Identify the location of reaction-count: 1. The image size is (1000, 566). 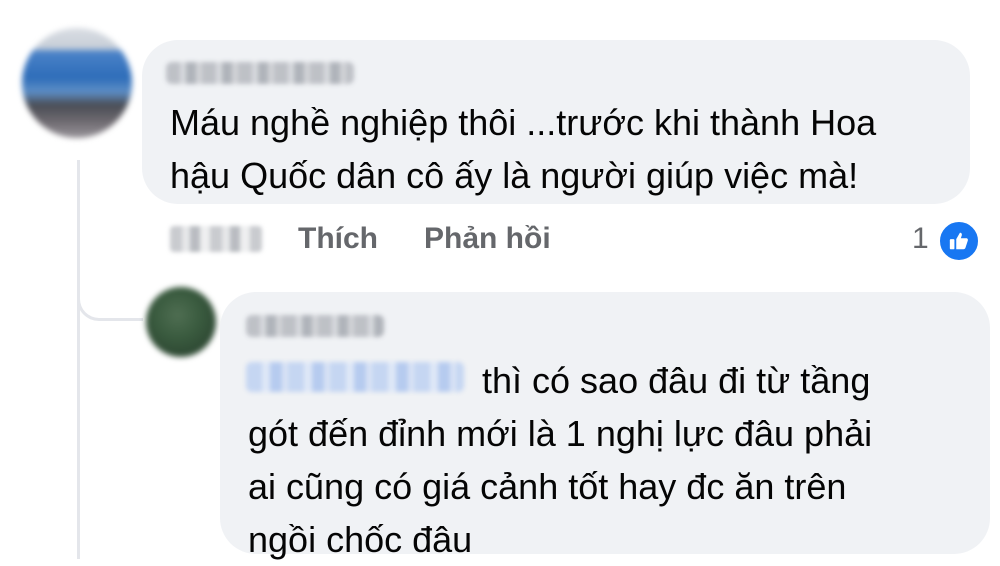
(920, 239).